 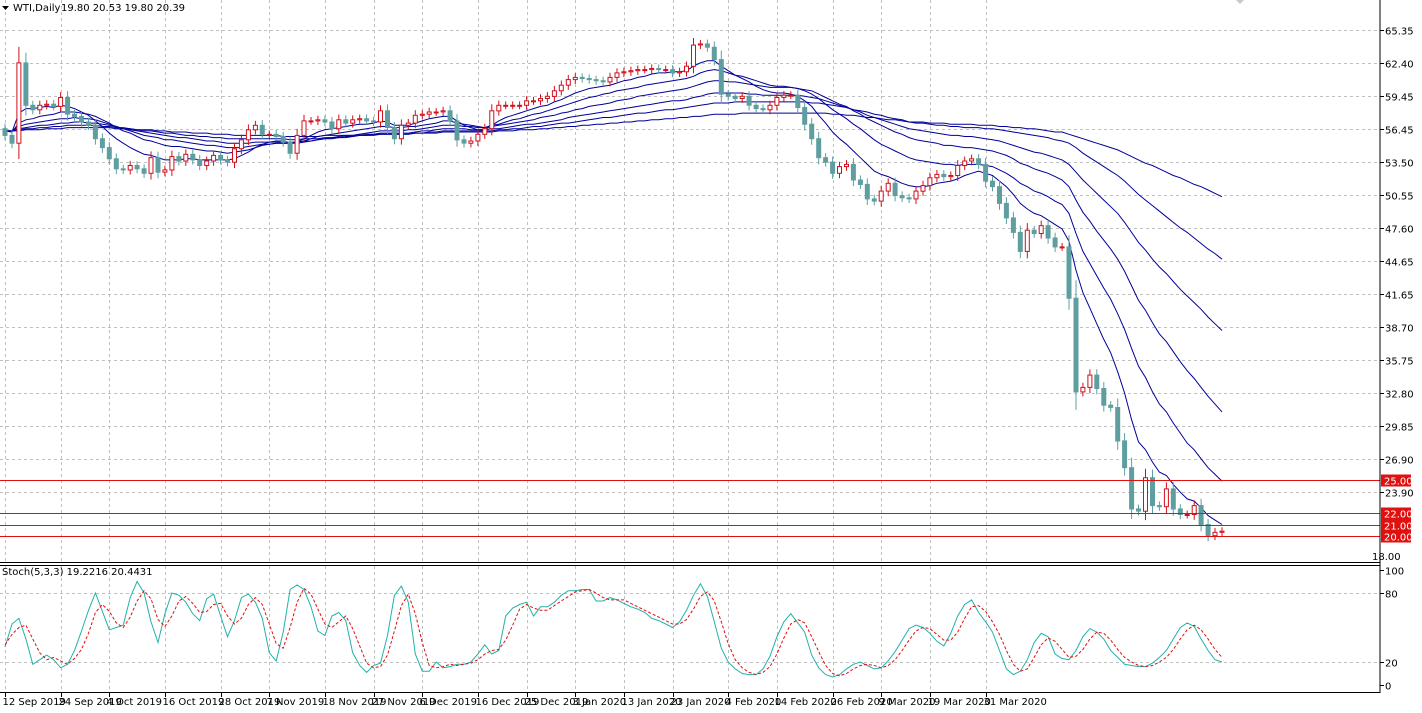 I want to click on price-level-tag-label: 25.00, so click(x=1398, y=482).